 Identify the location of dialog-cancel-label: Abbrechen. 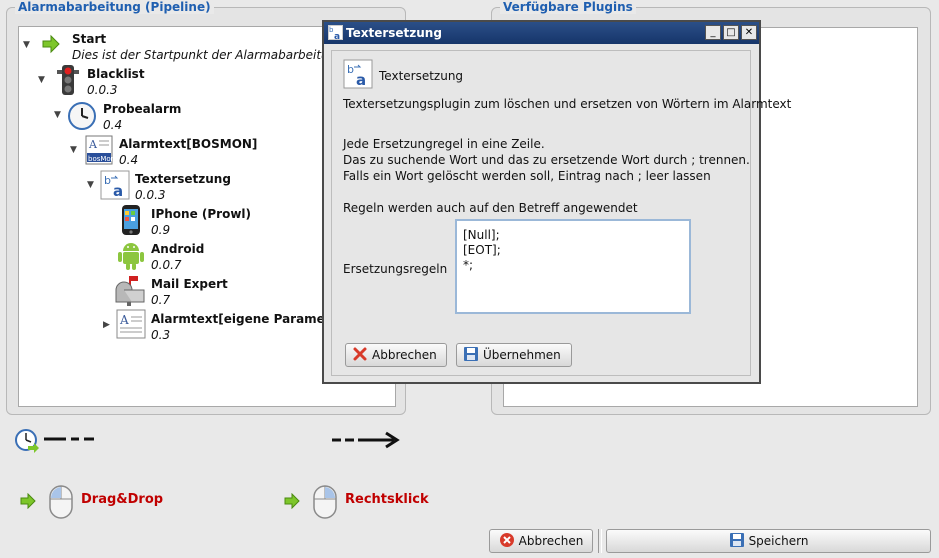
(404, 355).